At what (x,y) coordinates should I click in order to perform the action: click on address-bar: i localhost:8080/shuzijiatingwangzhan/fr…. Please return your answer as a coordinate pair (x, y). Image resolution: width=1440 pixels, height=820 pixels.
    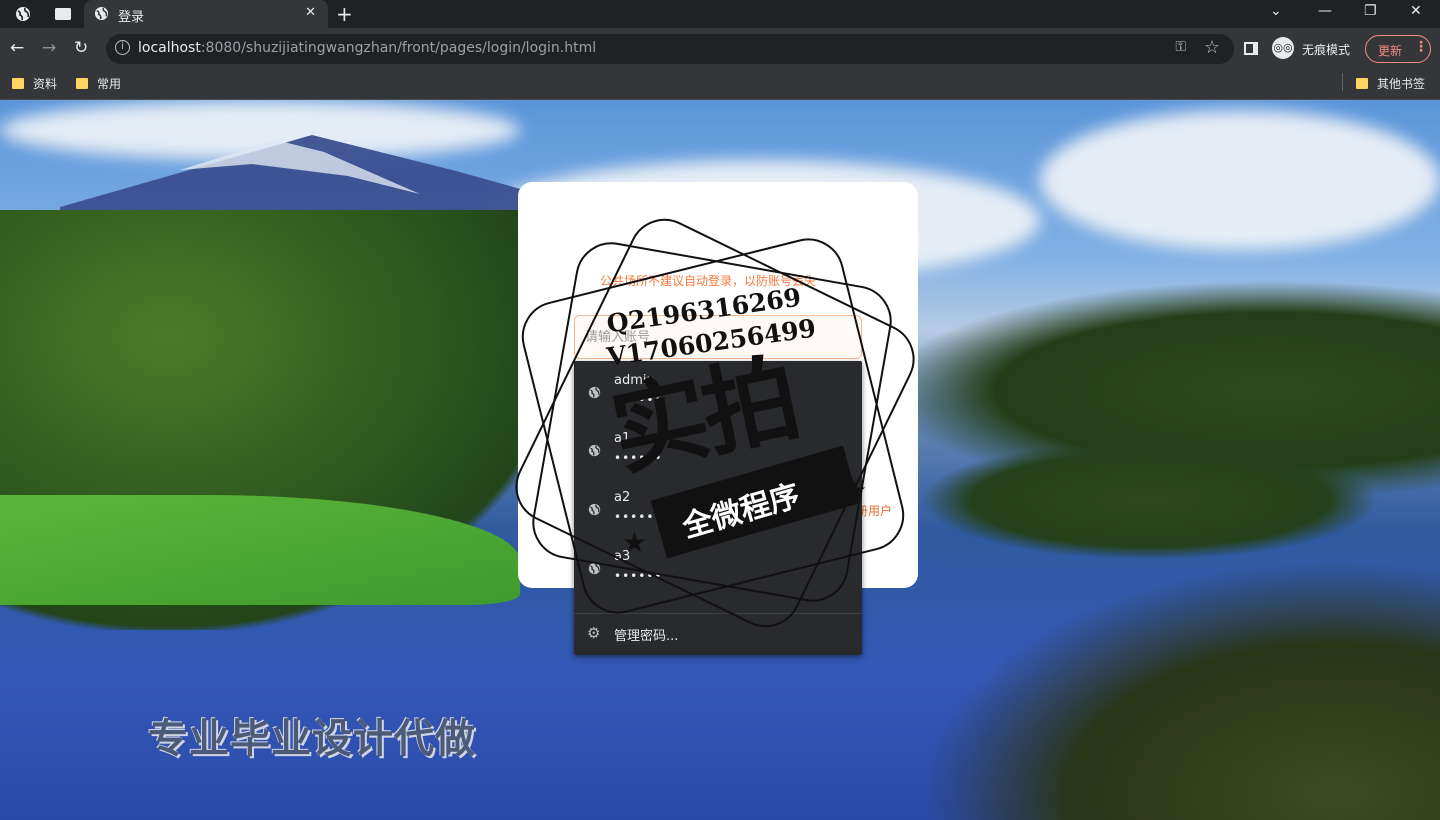
    Looking at the image, I should click on (670, 49).